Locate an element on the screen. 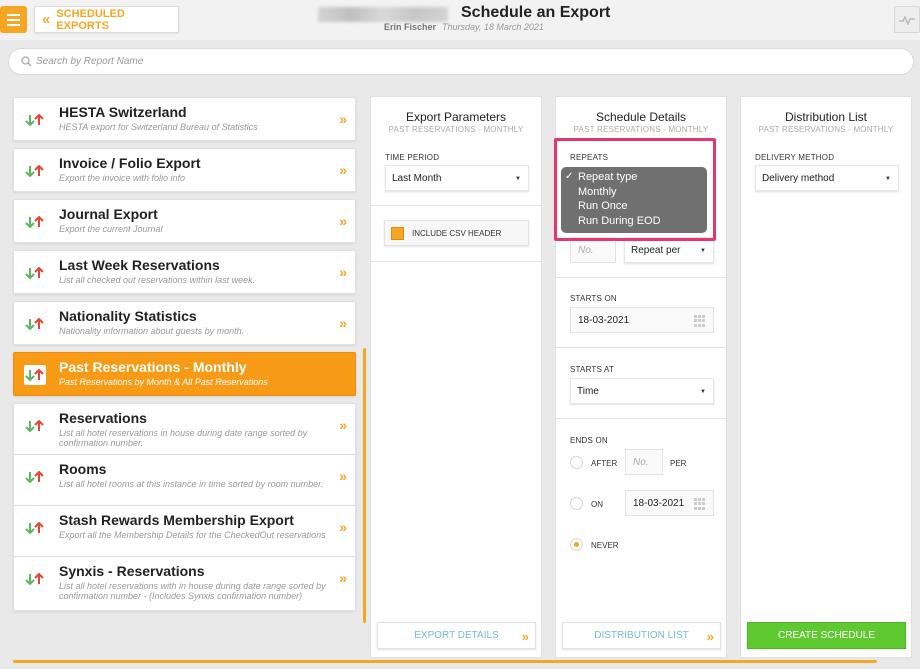 The height and width of the screenshot is (669, 920). search-input is located at coordinates (436, 61).